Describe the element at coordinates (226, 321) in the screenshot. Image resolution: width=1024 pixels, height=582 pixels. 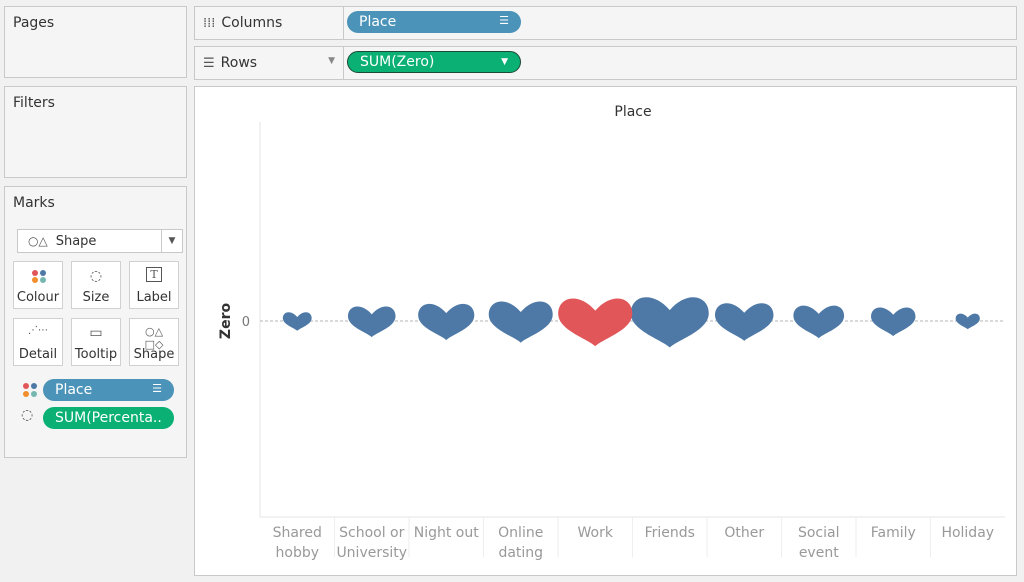
I see `y-axis-label: Zero` at that location.